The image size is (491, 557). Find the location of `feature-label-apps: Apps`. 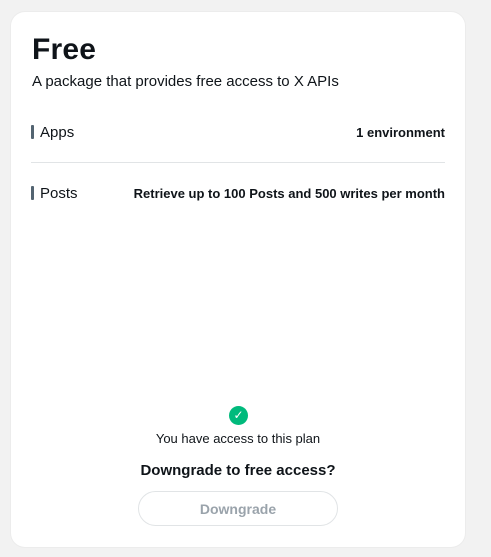

feature-label-apps: Apps is located at coordinates (52, 132).